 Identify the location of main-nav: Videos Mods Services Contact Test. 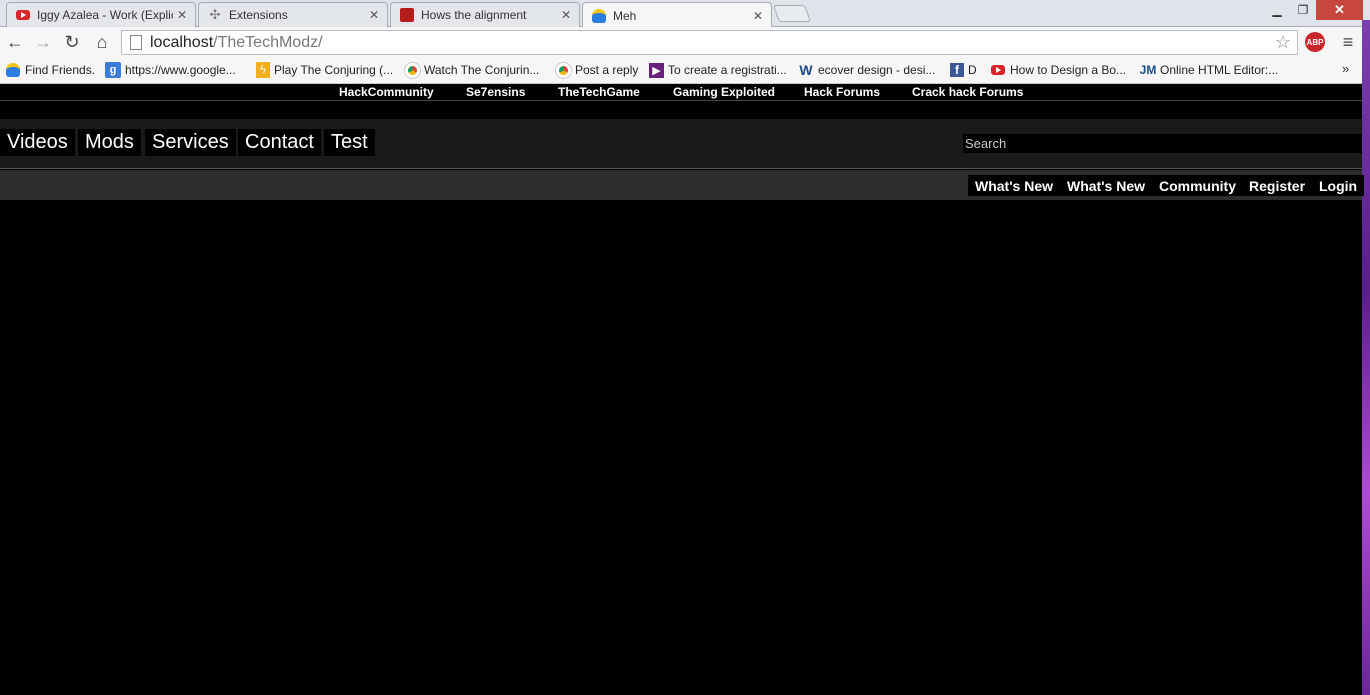
(681, 144).